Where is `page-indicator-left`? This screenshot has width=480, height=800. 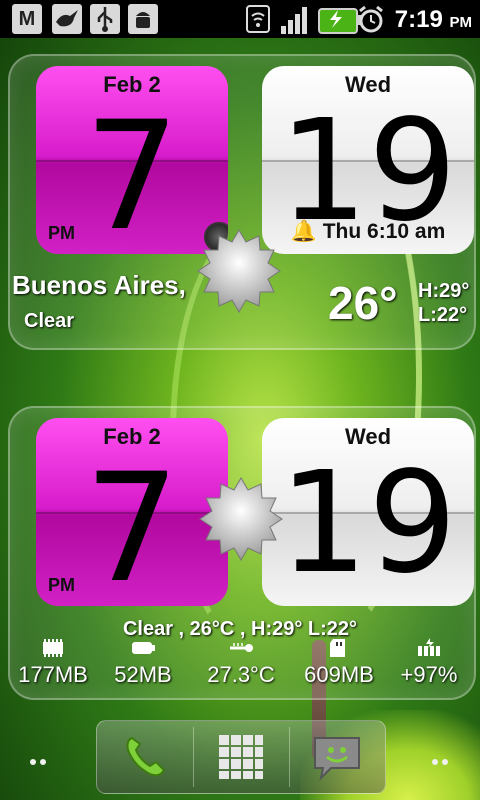
page-indicator-left is located at coordinates (40, 758).